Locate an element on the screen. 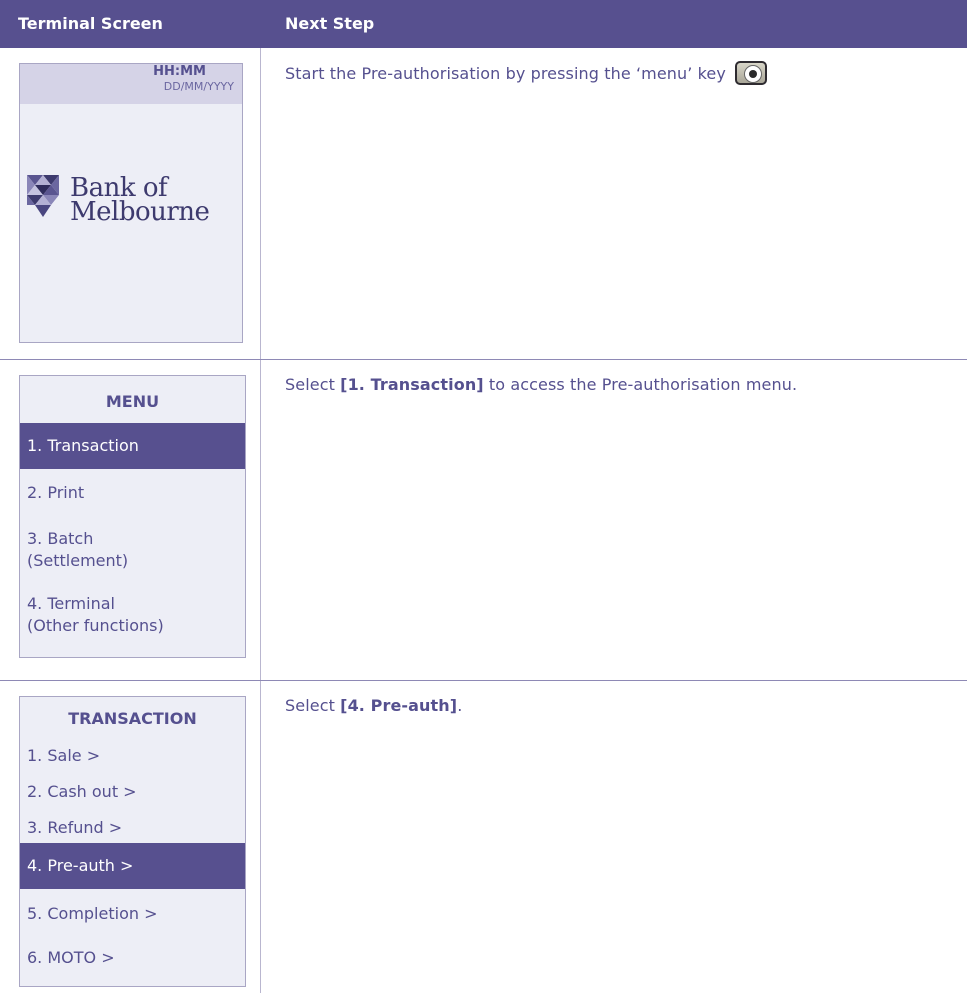  step-2-key-label: [1. Transaction] is located at coordinates (412, 384).